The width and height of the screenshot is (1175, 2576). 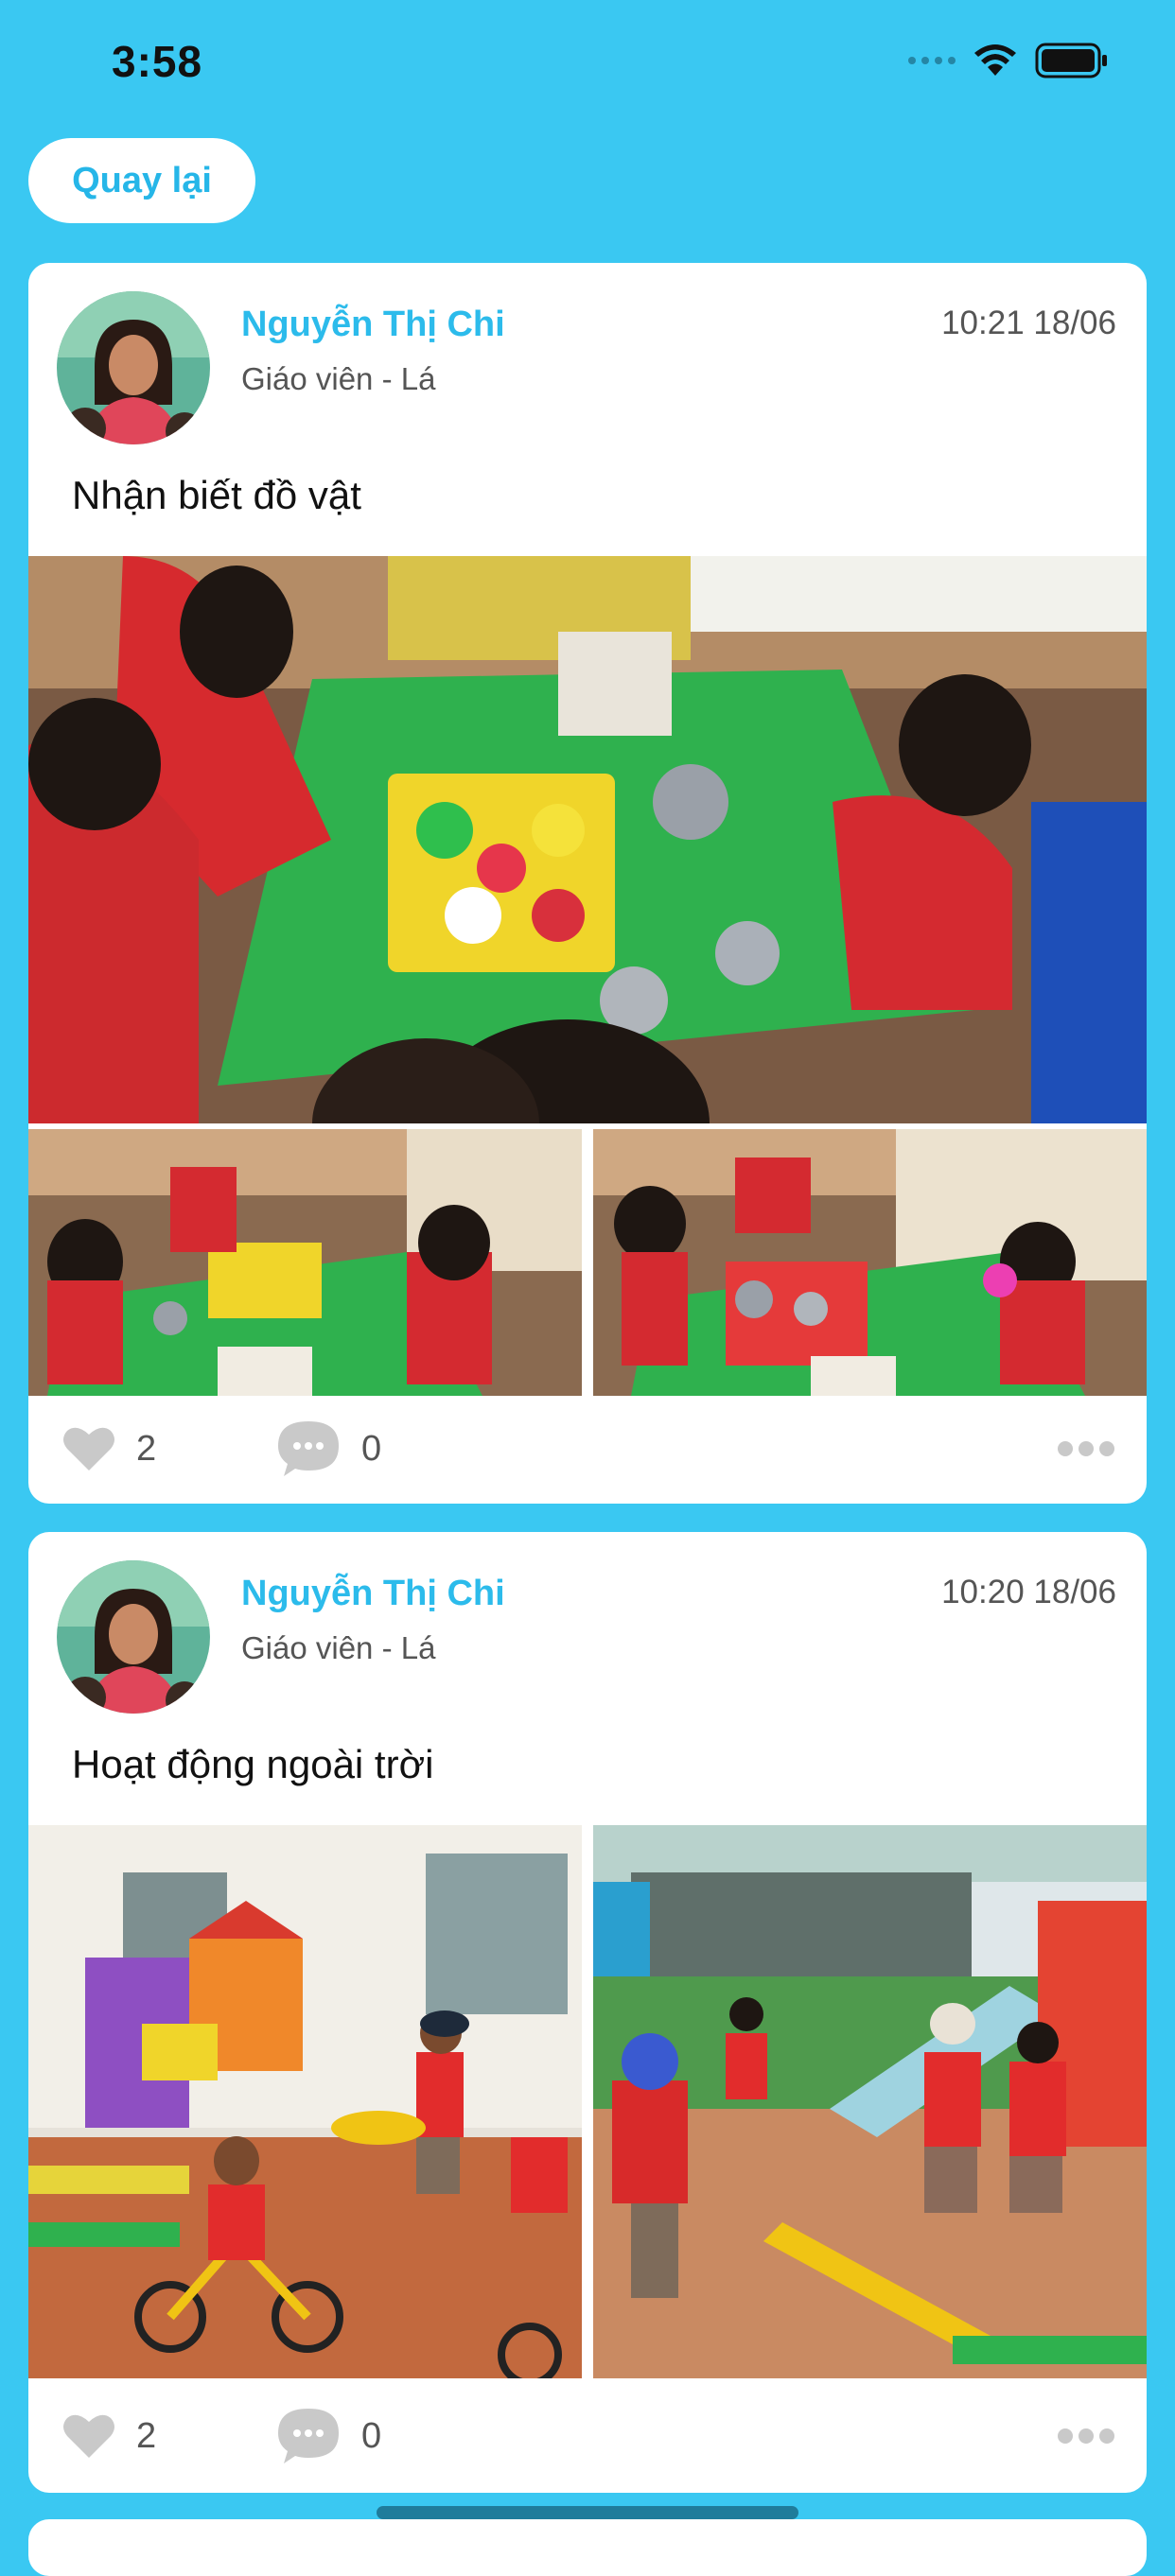 What do you see at coordinates (995, 60) in the screenshot?
I see `wifi-icon` at bounding box center [995, 60].